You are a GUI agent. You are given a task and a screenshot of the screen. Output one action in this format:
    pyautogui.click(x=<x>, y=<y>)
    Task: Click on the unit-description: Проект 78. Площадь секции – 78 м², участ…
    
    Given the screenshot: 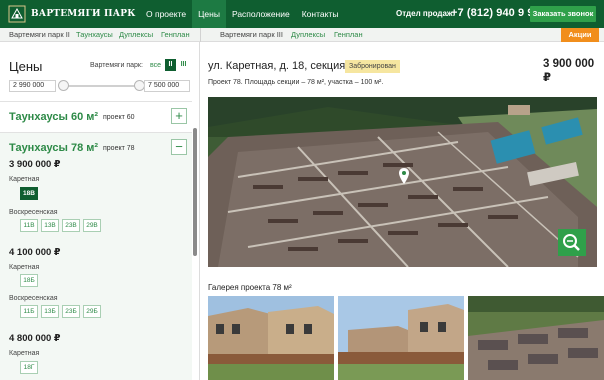 What is the action you would take?
    pyautogui.click(x=296, y=82)
    